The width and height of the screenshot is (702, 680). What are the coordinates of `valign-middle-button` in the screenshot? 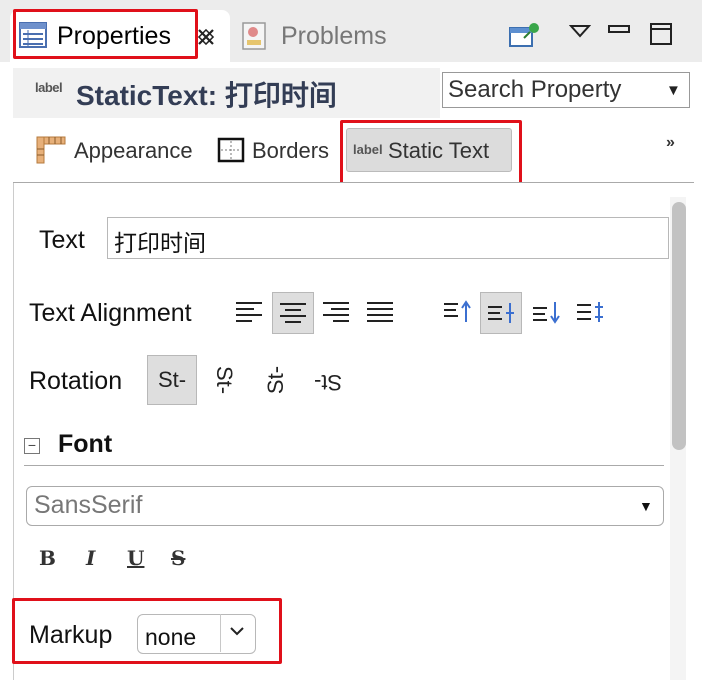 It's located at (501, 313).